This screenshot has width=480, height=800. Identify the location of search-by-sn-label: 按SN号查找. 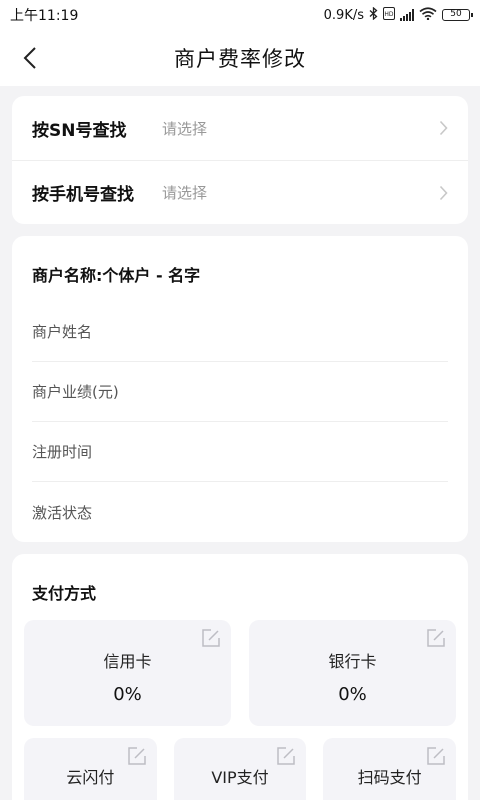
(79, 130).